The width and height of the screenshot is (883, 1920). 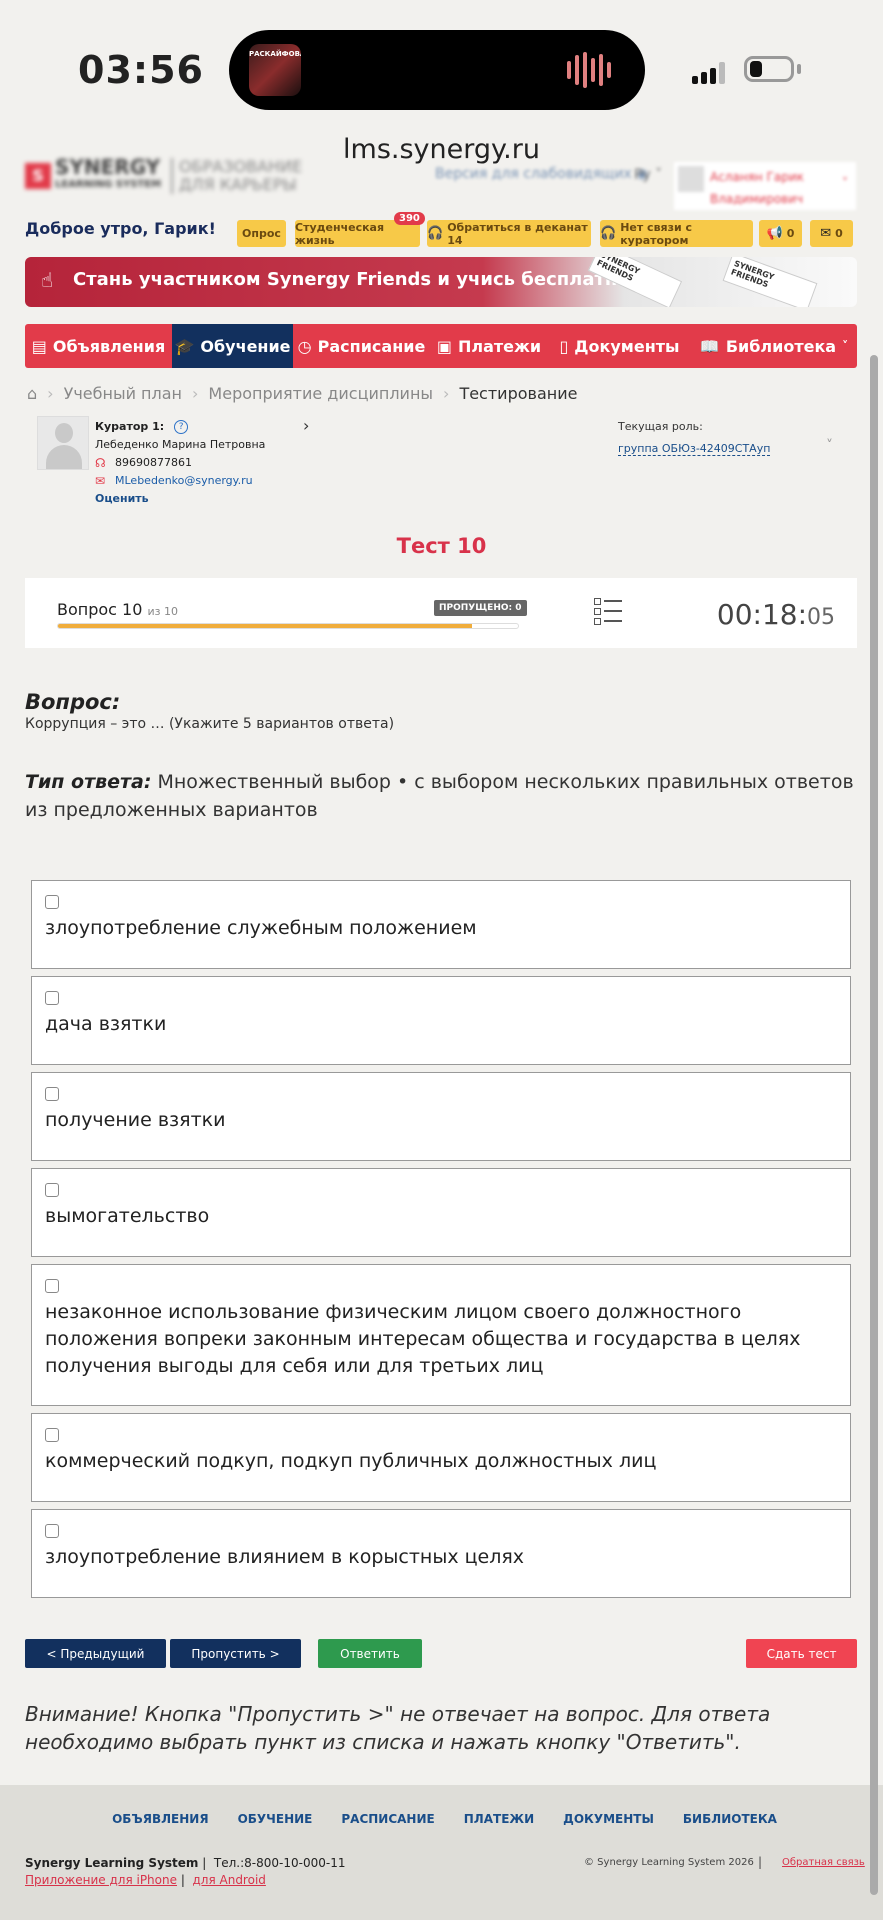 What do you see at coordinates (774, 346) in the screenshot?
I see `nav-item-library: 📖 Библиотека ˅` at bounding box center [774, 346].